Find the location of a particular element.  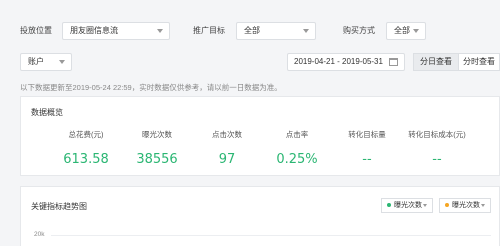

series2-dot is located at coordinates (447, 205).